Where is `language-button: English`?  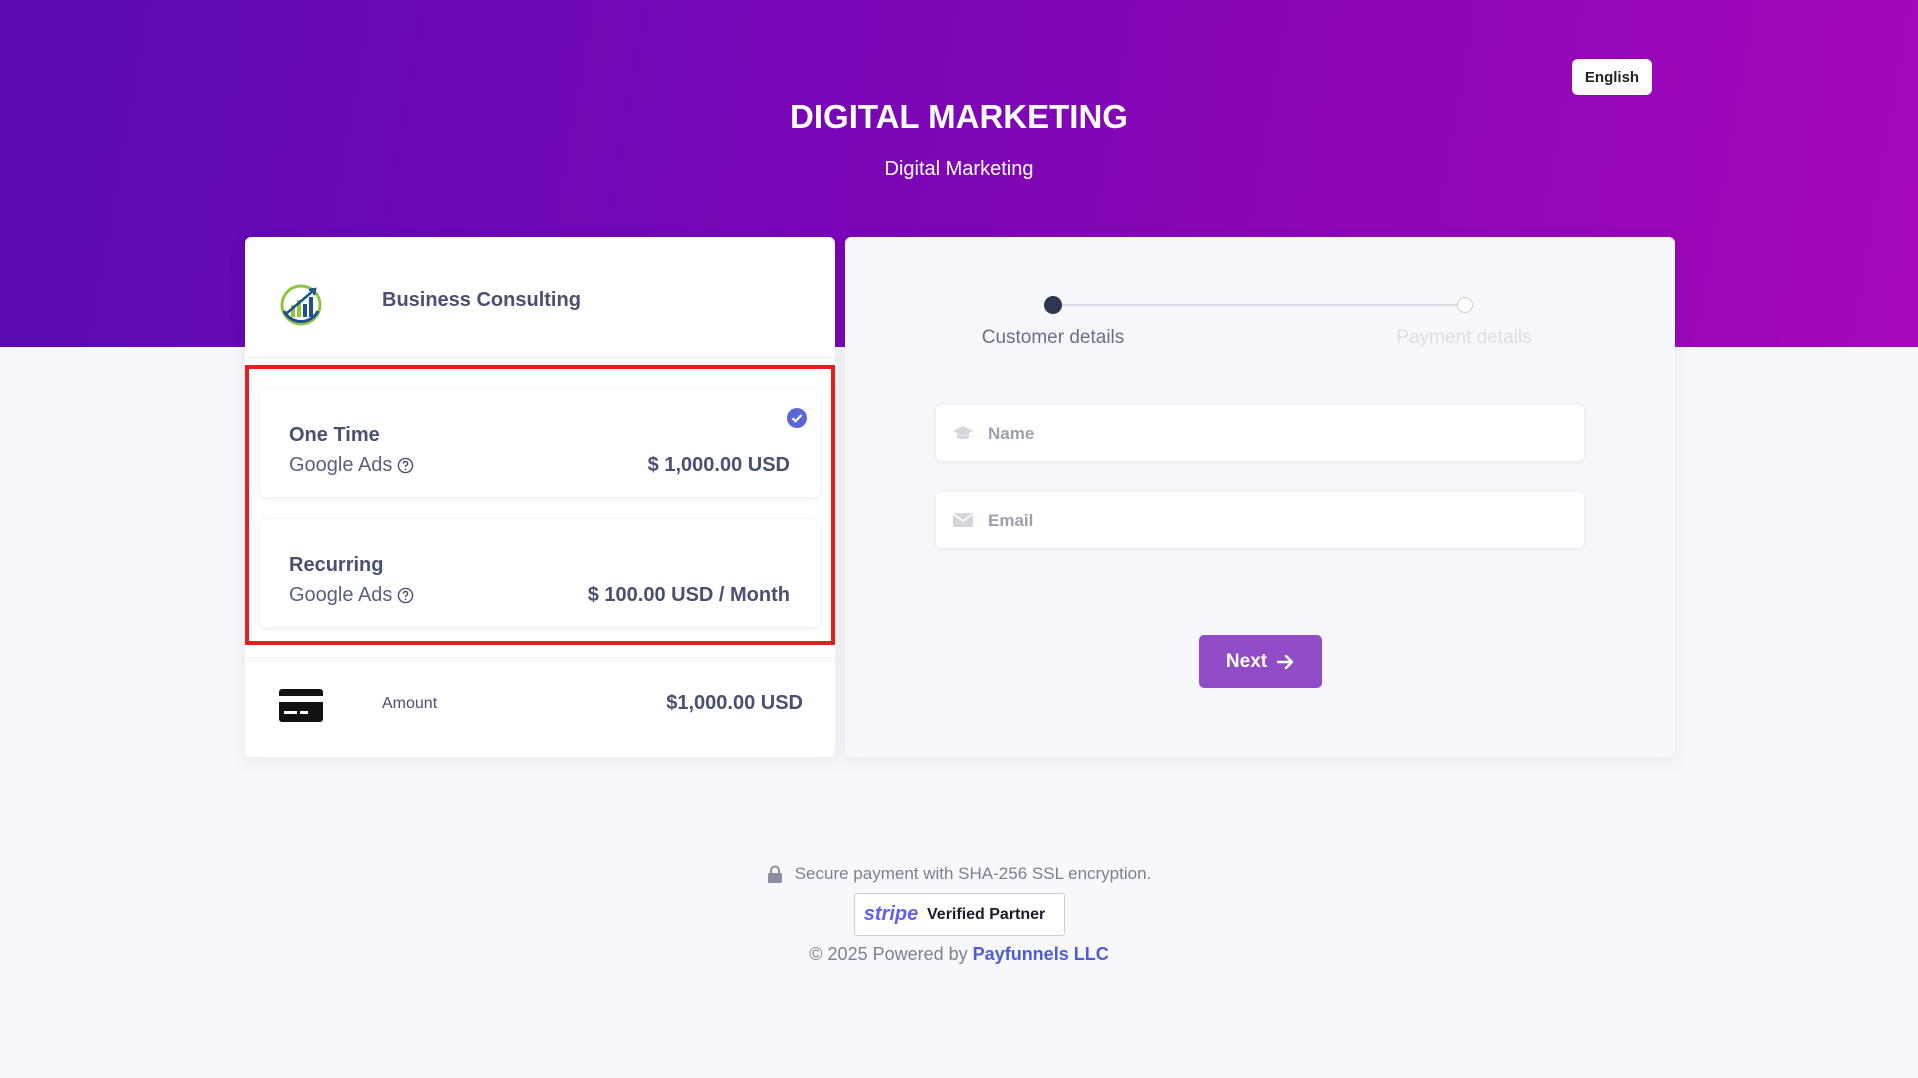 language-button: English is located at coordinates (1612, 77).